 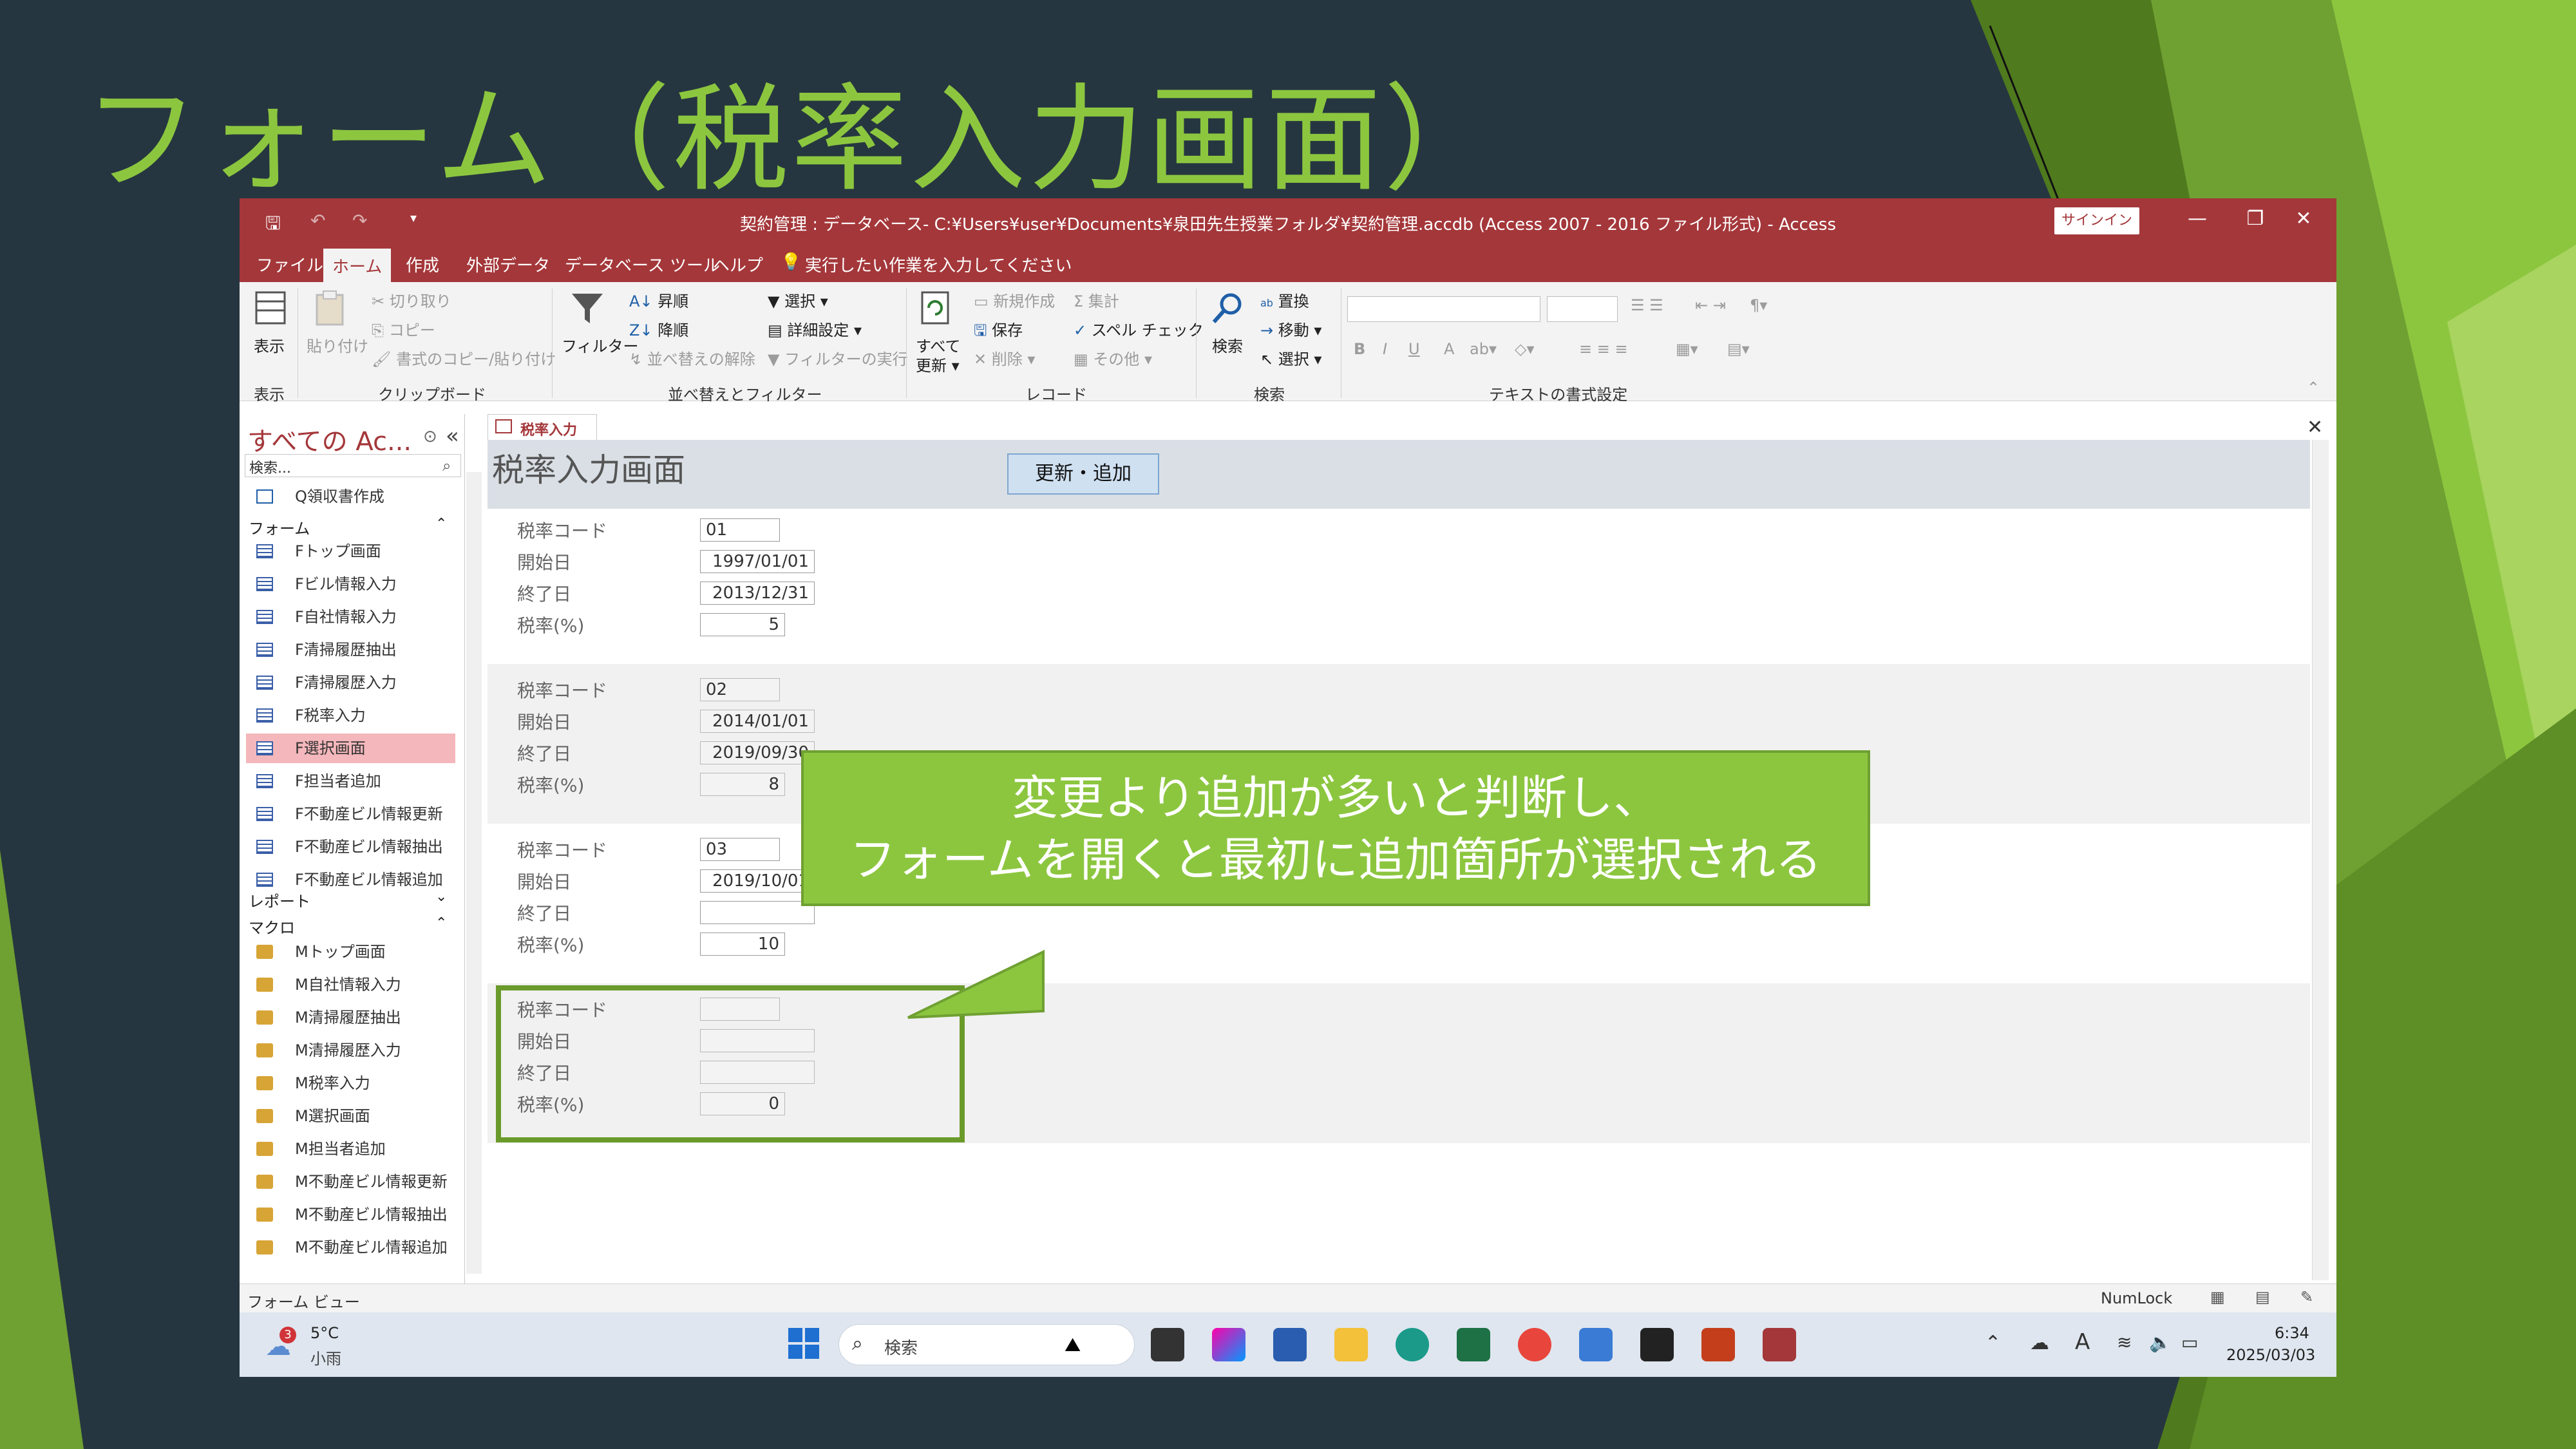 What do you see at coordinates (999, 332) in the screenshot?
I see `save-record-button: 🖫 保存` at bounding box center [999, 332].